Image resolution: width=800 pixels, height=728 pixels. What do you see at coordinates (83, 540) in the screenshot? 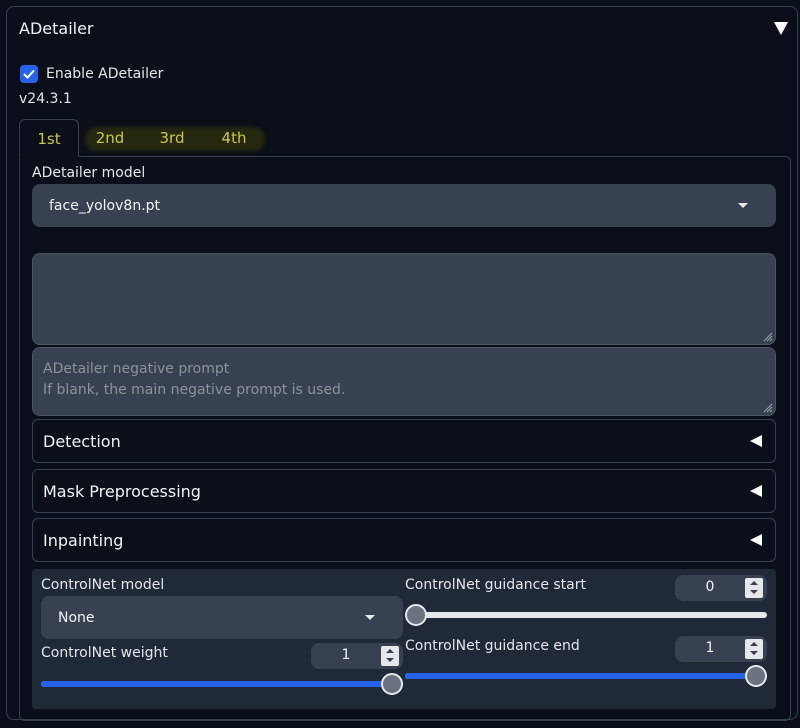
I see `accordion-inpainting-label: Inpainting` at bounding box center [83, 540].